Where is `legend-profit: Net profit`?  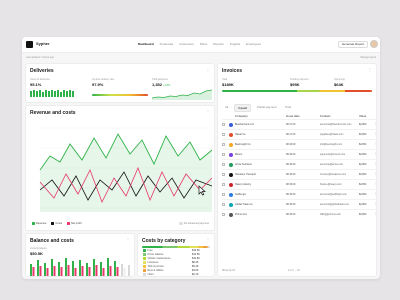
legend-profit: Net profit is located at coordinates (74, 223).